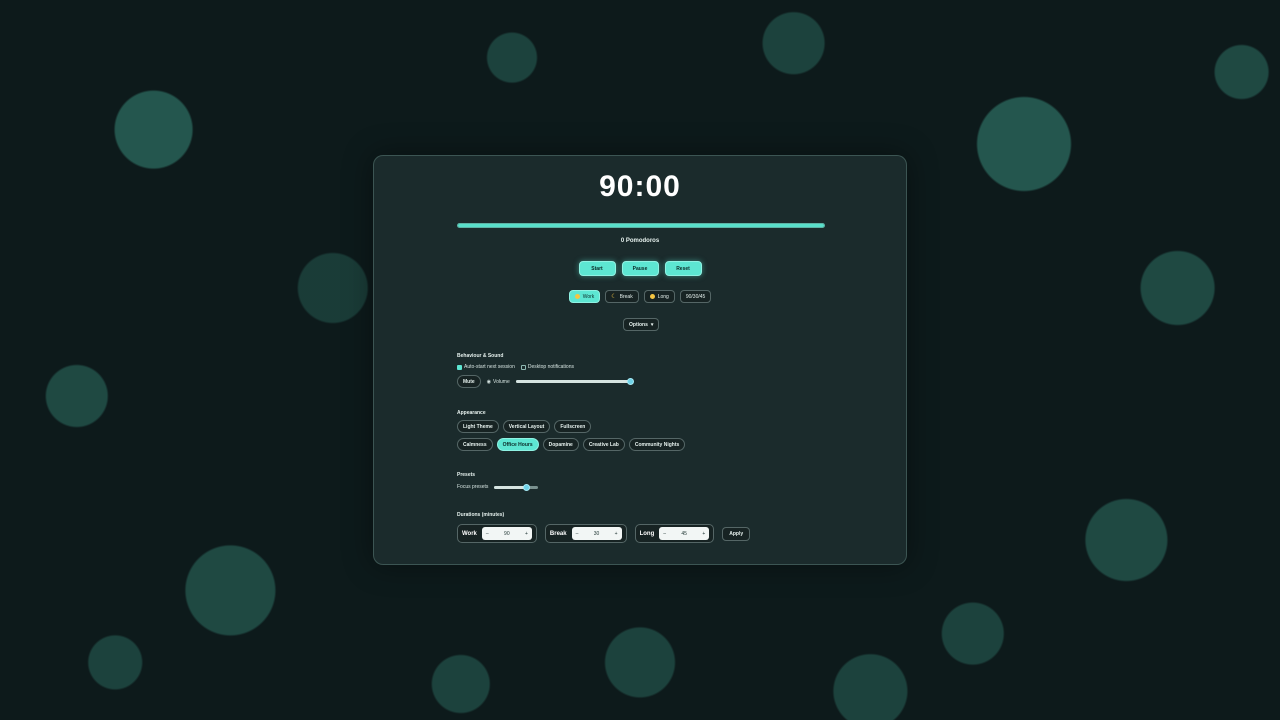 The image size is (1280, 720). I want to click on sound-controls: Mute ◉ Volume, so click(545, 381).